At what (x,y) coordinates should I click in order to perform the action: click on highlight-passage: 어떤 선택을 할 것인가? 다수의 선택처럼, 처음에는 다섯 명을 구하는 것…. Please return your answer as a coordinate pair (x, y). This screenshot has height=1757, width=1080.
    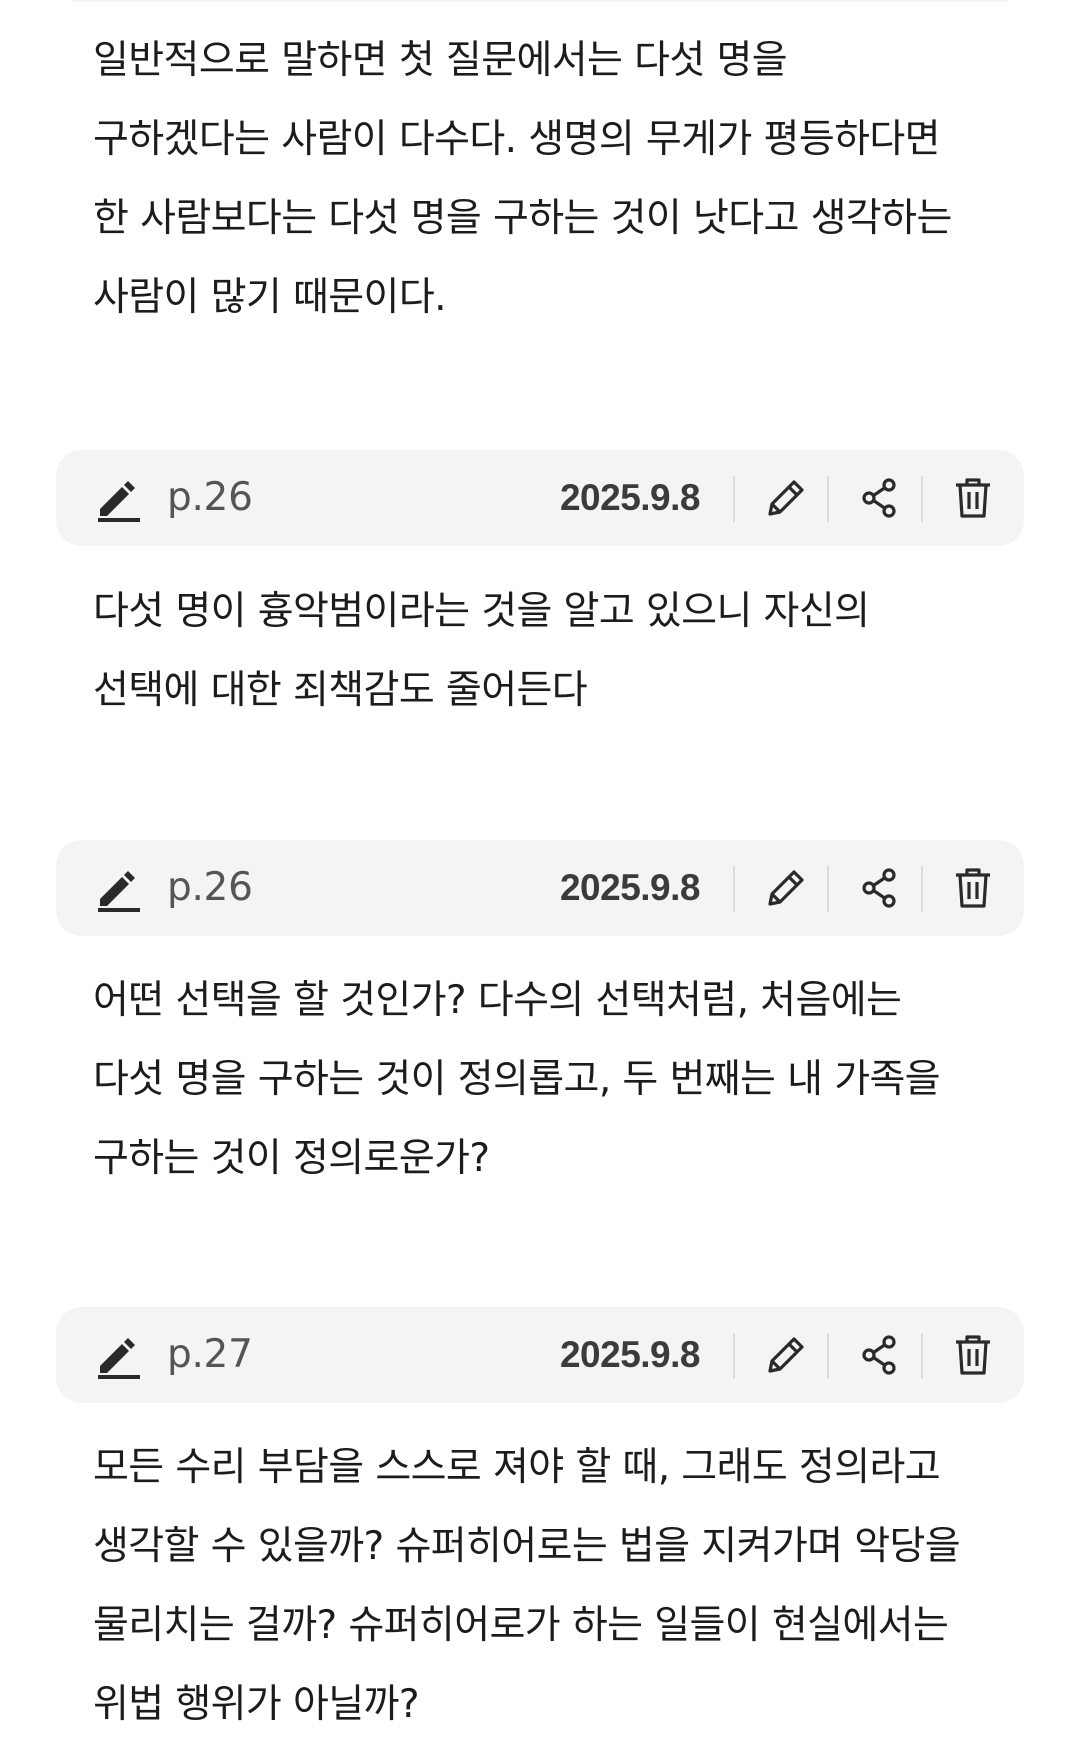
    Looking at the image, I should click on (543, 1079).